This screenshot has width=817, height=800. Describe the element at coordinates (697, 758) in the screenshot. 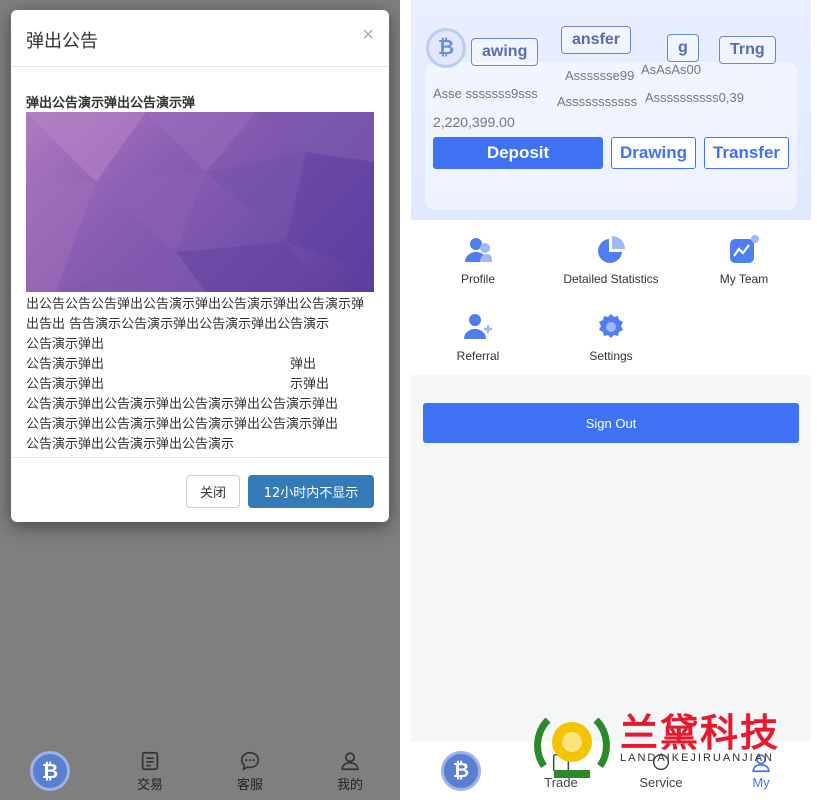

I see `watermark-subtitle: LANDAIKEJIRUANJIAN` at that location.